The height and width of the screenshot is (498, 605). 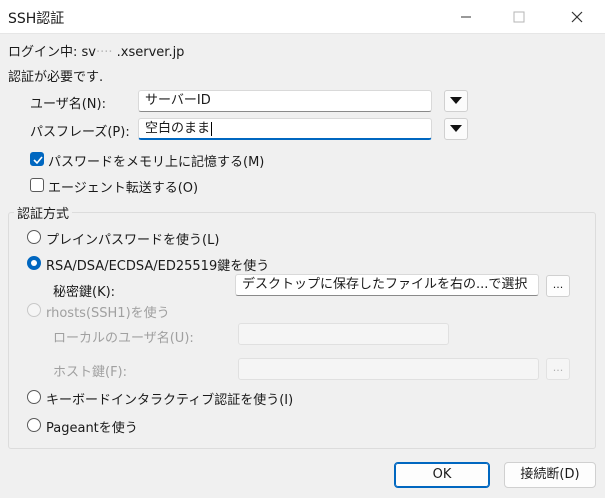 I want to click on login-status: ログイン中: sv···· .xserver.jp, so click(x=96, y=50).